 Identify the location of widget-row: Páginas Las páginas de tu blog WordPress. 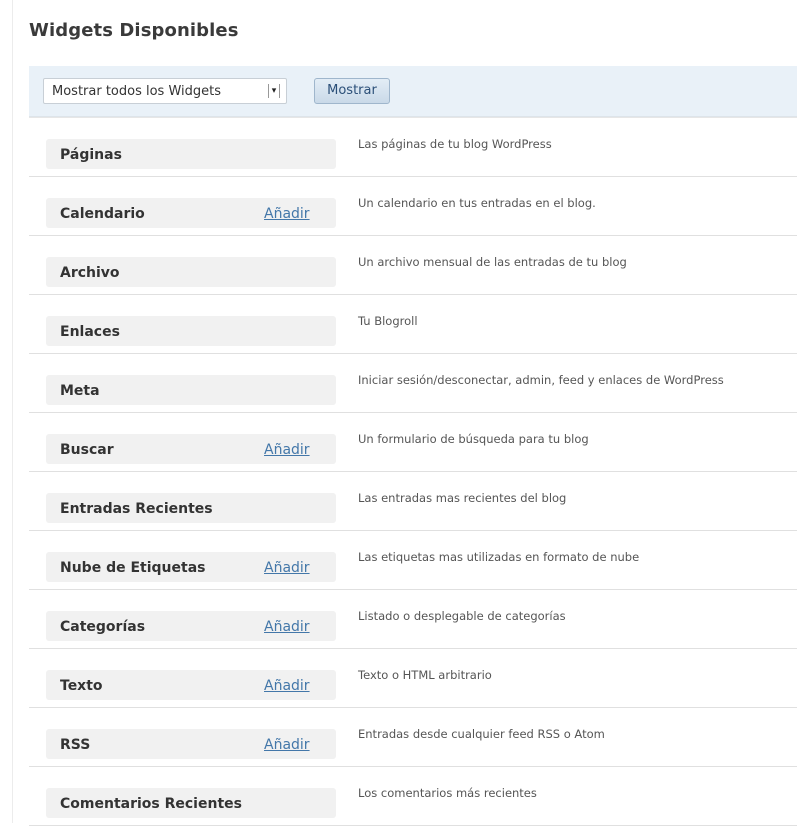
(413, 147).